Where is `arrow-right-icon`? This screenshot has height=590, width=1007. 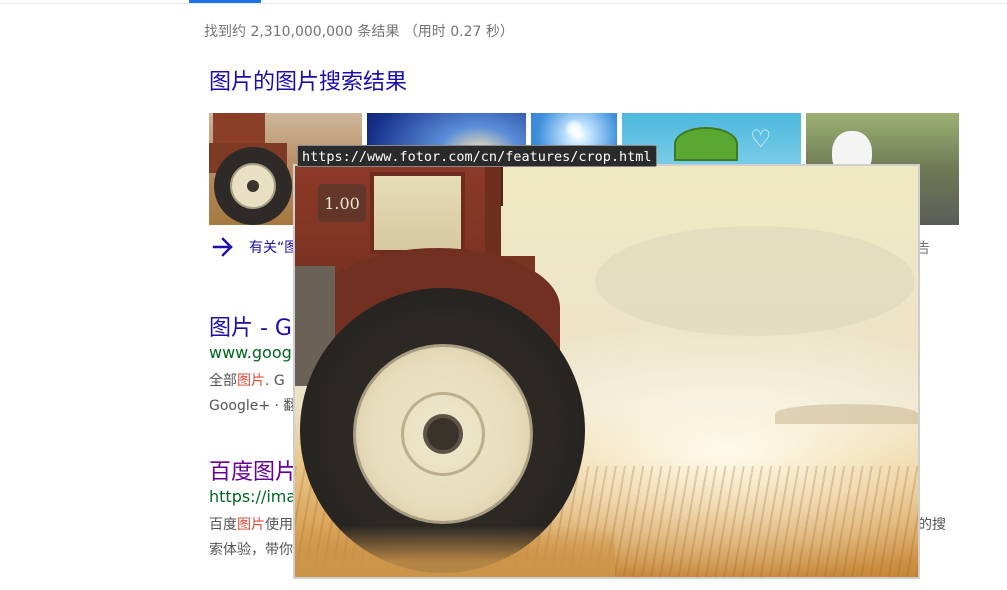
arrow-right-icon is located at coordinates (222, 247).